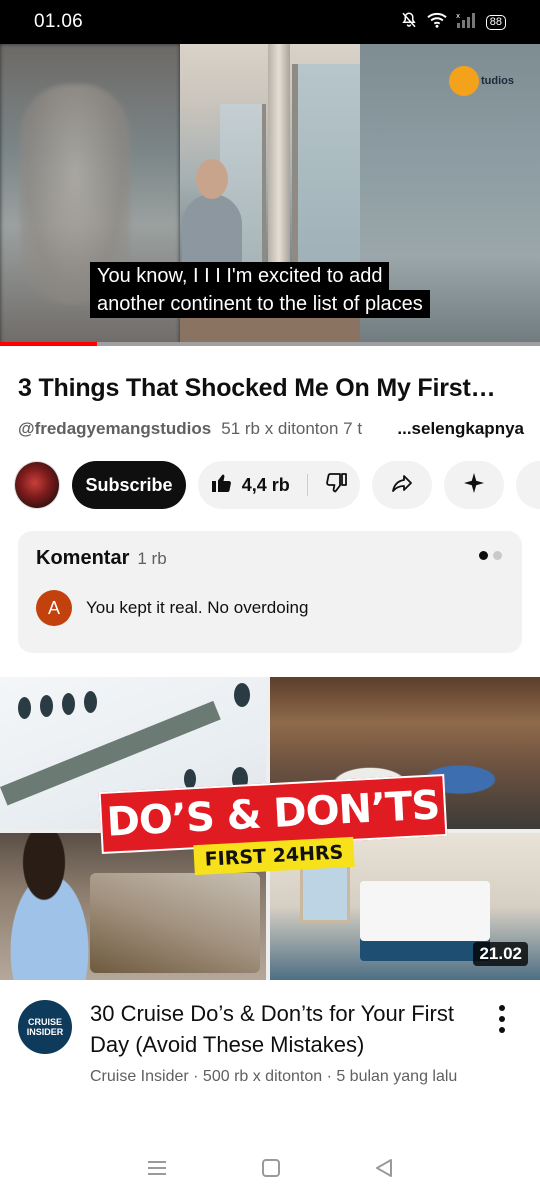  I want to click on wifi-icon, so click(437, 22).